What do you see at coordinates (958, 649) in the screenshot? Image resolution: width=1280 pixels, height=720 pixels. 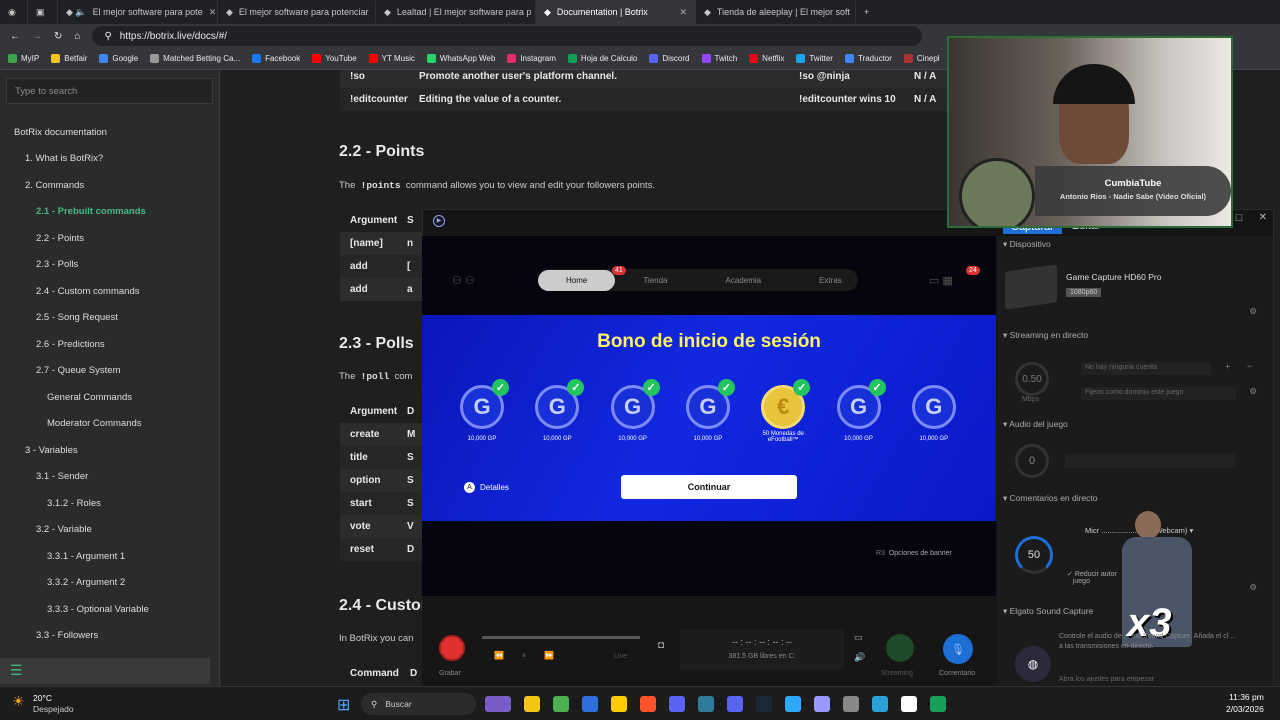 I see `microphone-icon: 🎙` at bounding box center [958, 649].